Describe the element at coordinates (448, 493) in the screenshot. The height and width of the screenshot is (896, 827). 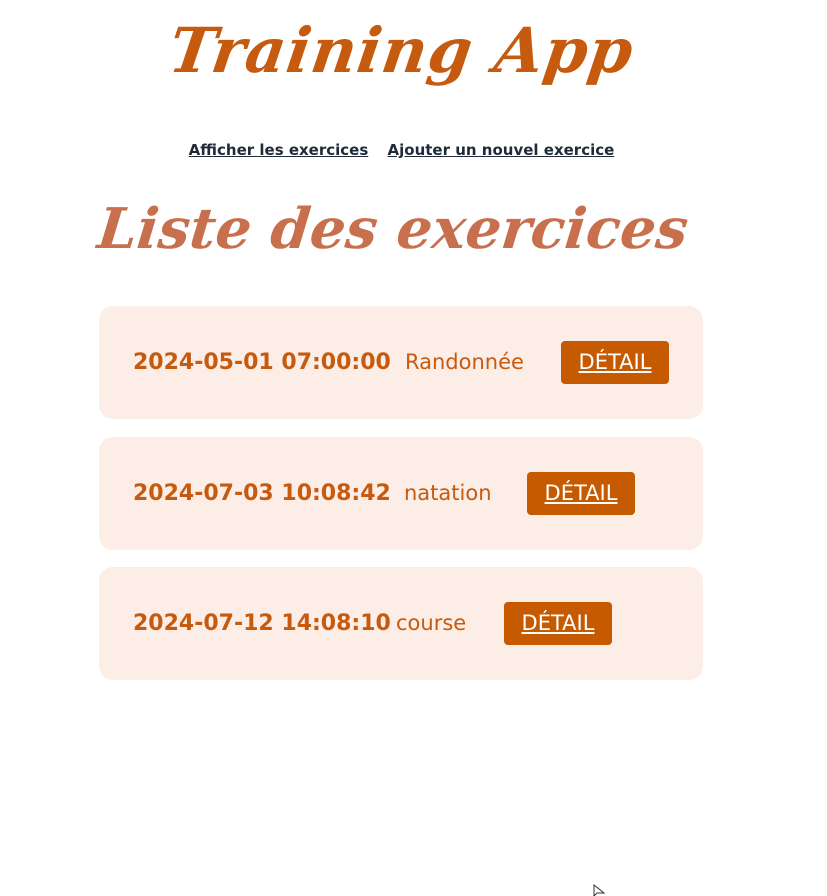
I see `exercise-type: natation` at that location.